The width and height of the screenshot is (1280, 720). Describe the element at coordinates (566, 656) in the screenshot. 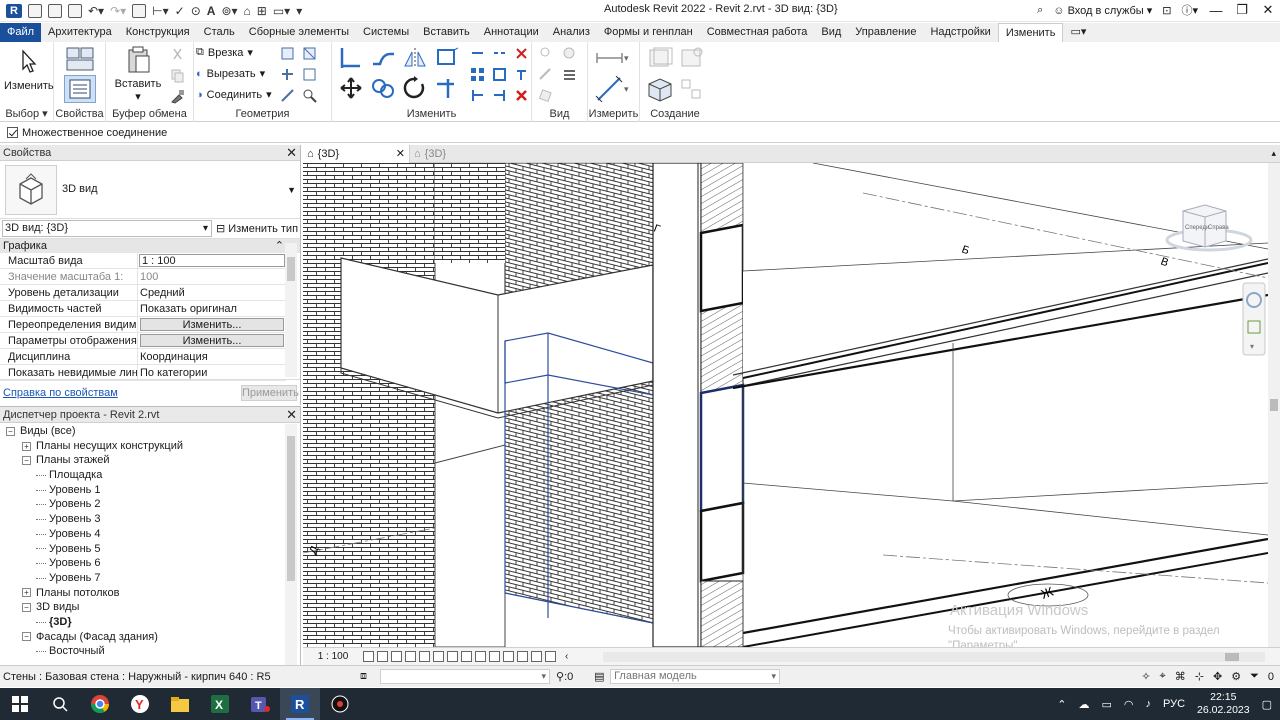

I see `scroll-left-icon: ‹` at that location.